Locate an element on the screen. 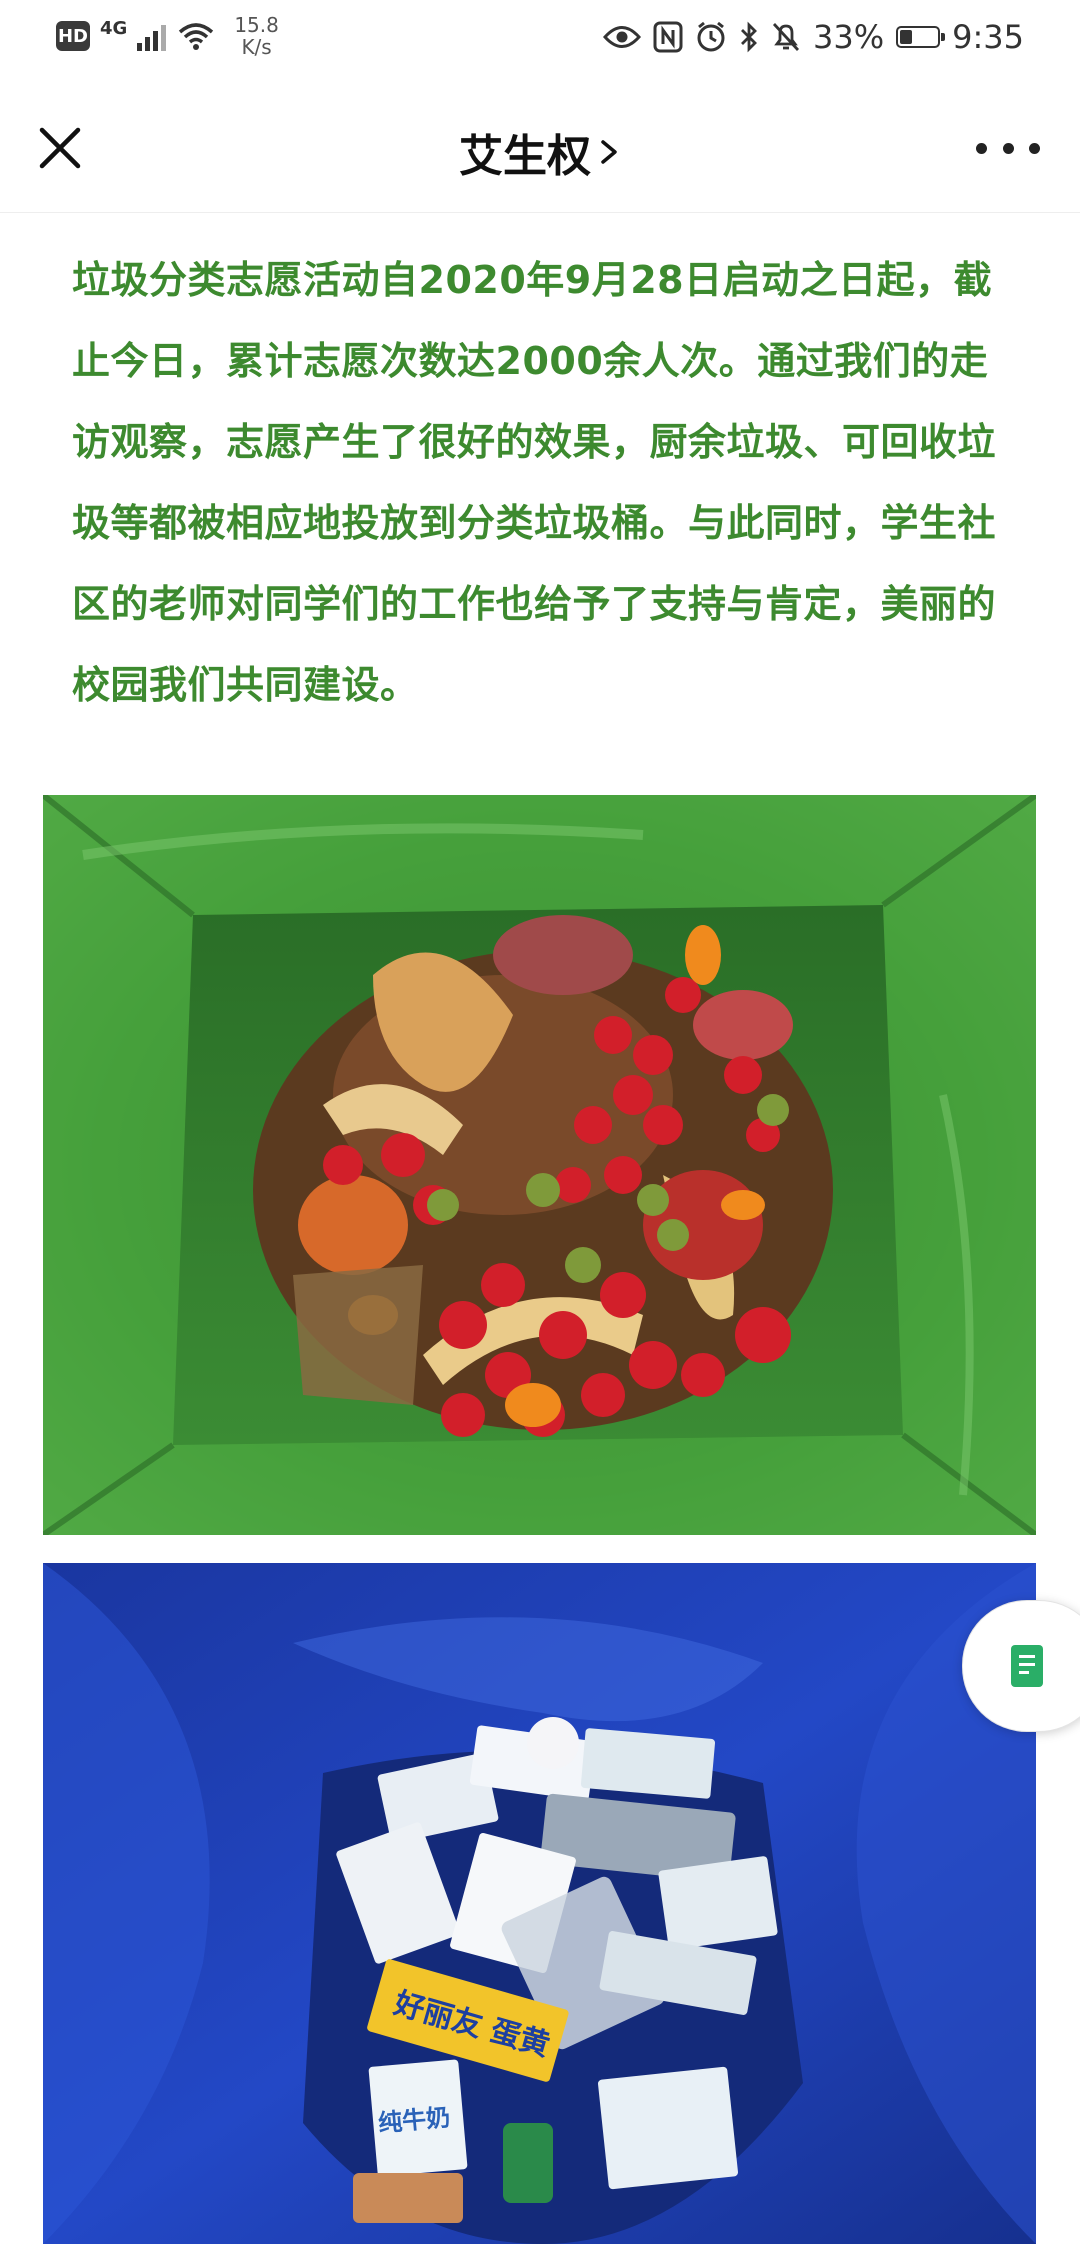  nav-bar: 艾生权 is located at coordinates (540, 149).